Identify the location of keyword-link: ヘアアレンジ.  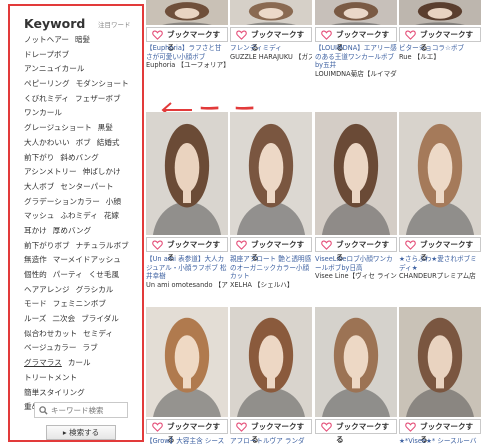
(47, 289).